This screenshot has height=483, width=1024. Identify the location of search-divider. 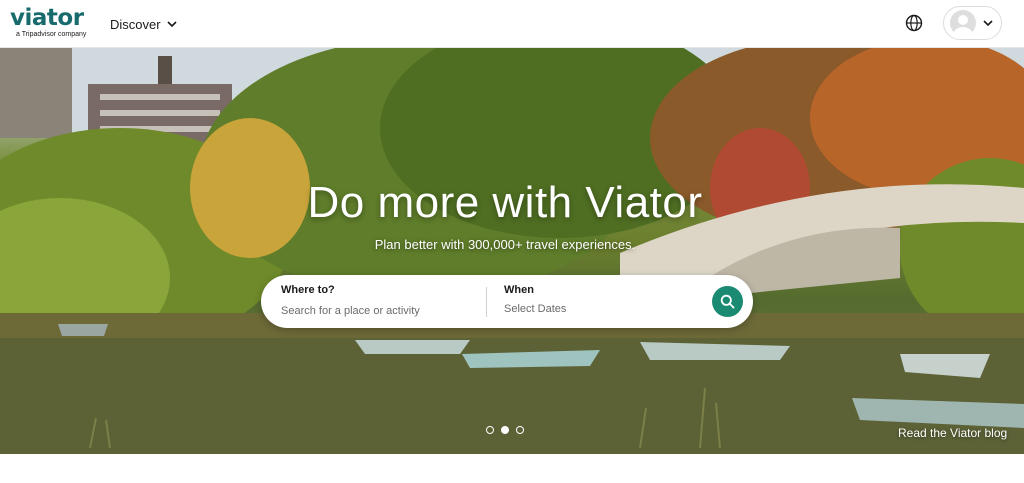
(486, 302).